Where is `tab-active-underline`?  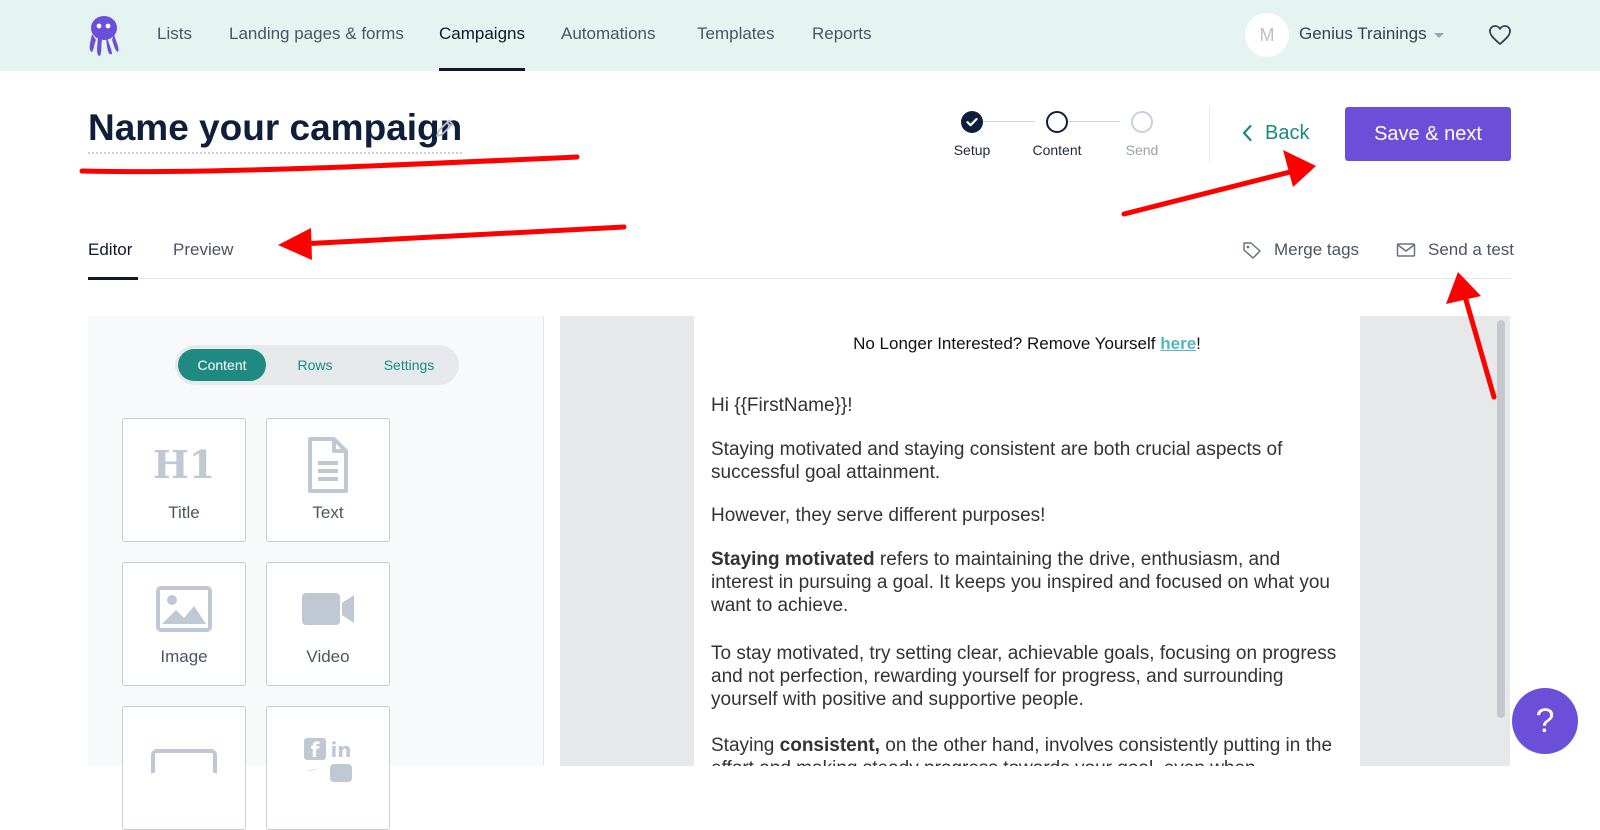 tab-active-underline is located at coordinates (113, 278).